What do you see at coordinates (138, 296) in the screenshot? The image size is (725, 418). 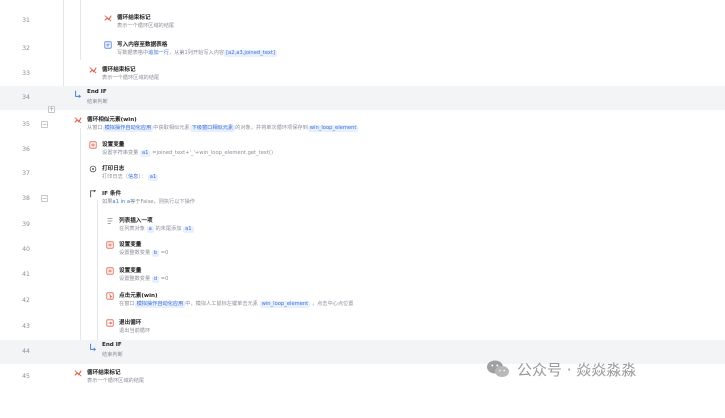 I see `step-title: 点击元素(win)` at bounding box center [138, 296].